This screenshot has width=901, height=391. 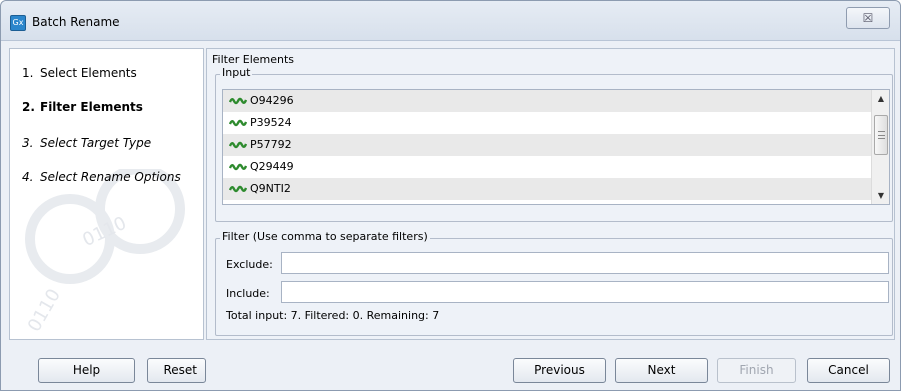 What do you see at coordinates (547, 189) in the screenshot?
I see `list-item: Q9NTI2` at bounding box center [547, 189].